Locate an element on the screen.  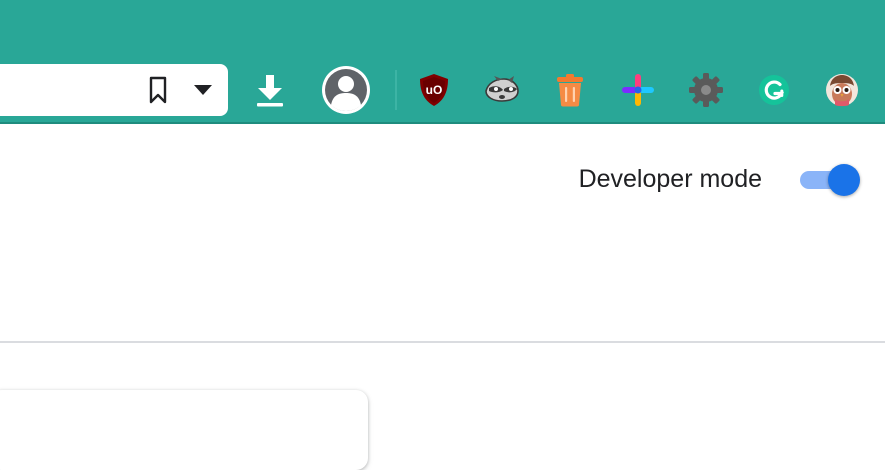
ublock-origin-icon: uO is located at coordinates (434, 90).